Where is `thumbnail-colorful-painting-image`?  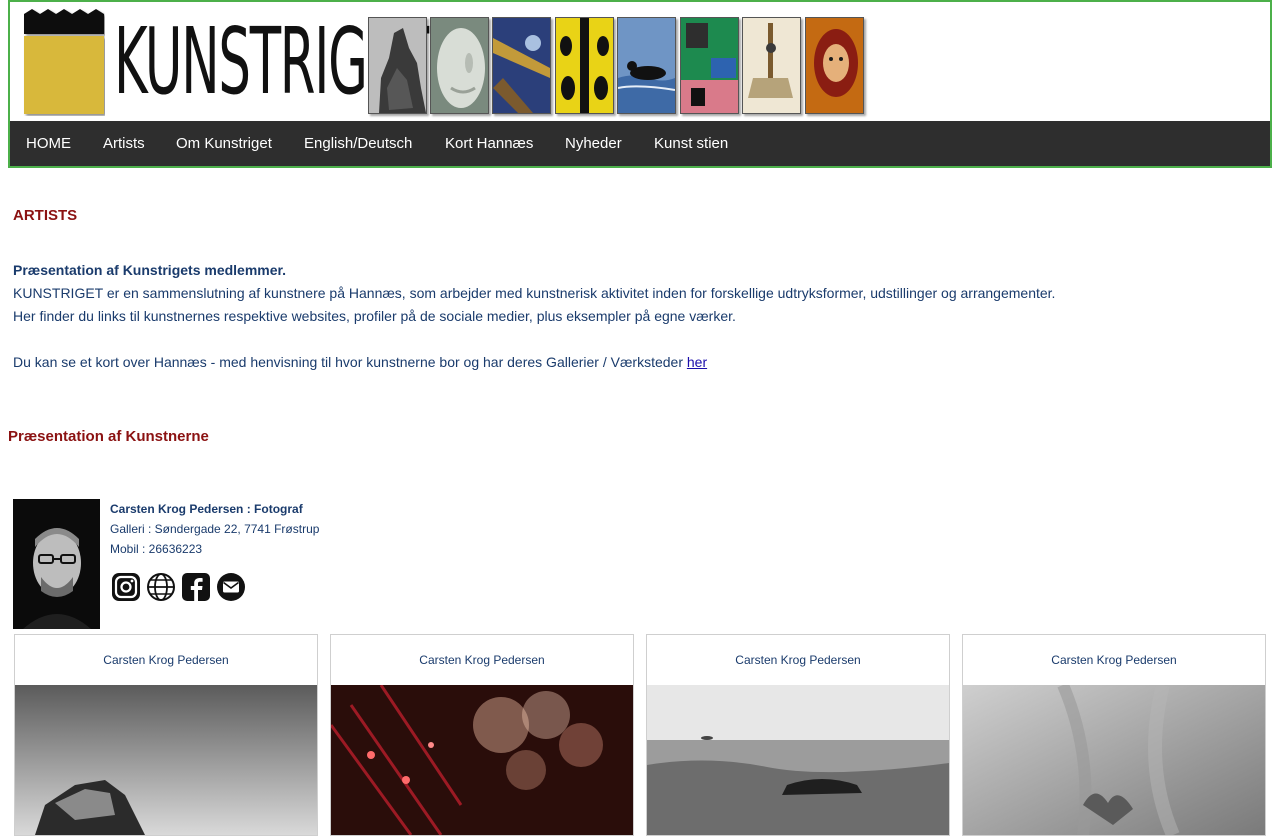
thumbnail-colorful-painting-image is located at coordinates (709, 65).